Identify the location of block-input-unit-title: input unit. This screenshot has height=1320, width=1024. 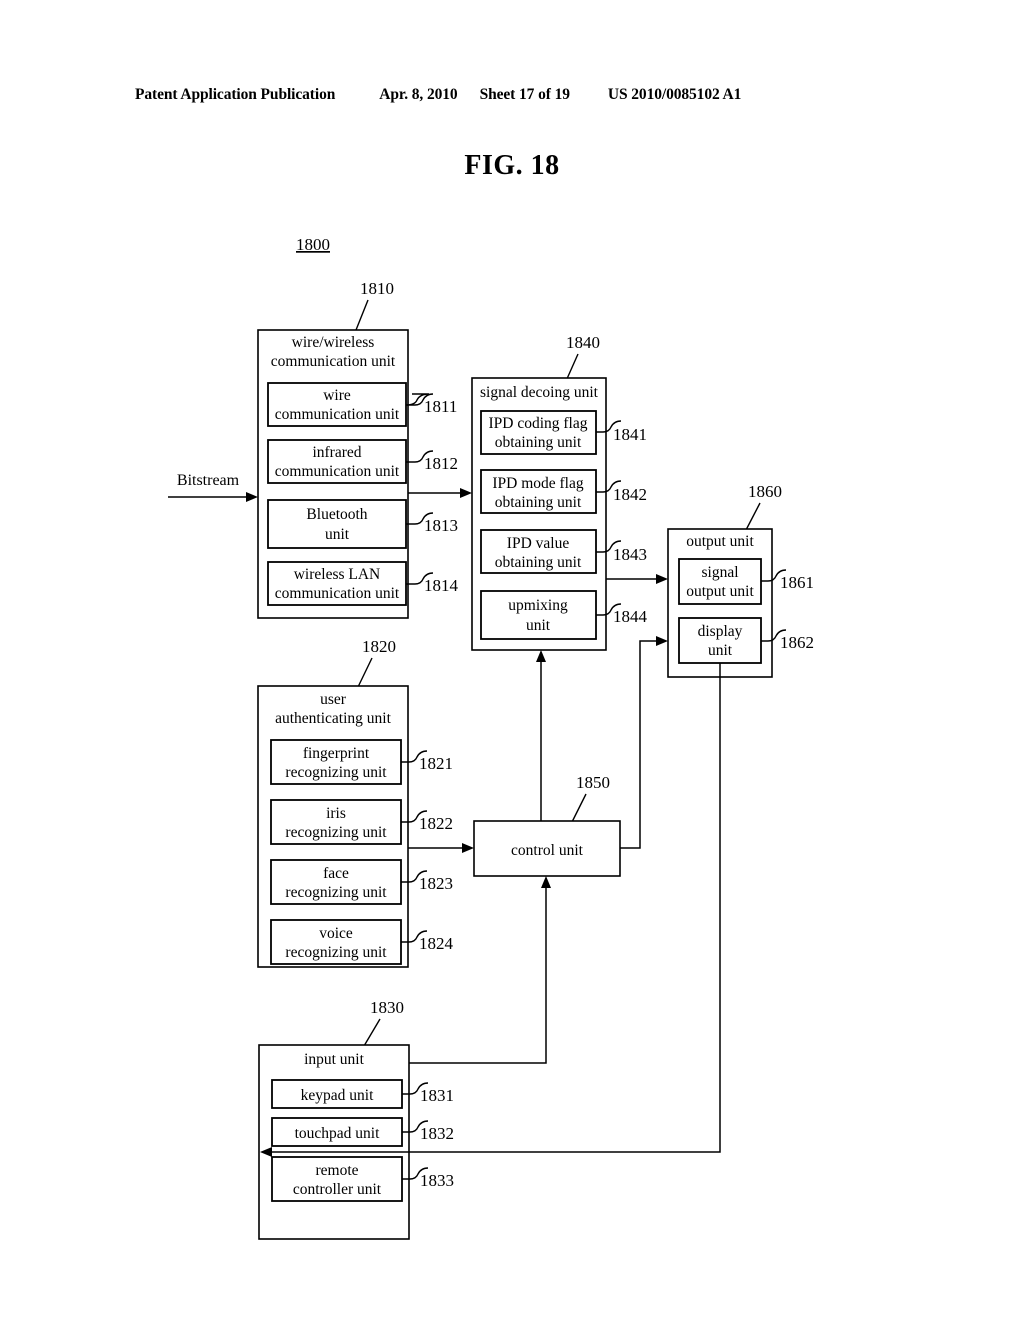
(334, 1059).